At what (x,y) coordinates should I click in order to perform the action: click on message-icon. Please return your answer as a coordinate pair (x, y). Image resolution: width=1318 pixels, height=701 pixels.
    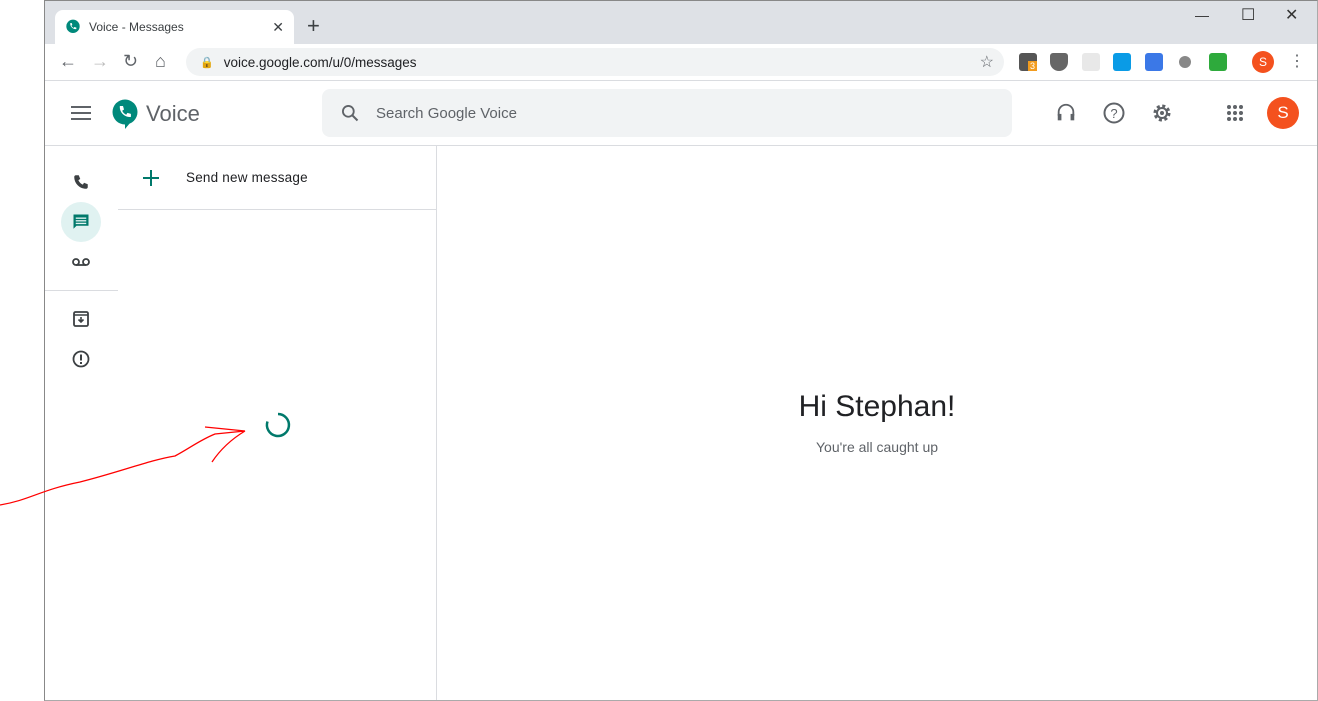
    Looking at the image, I should click on (81, 221).